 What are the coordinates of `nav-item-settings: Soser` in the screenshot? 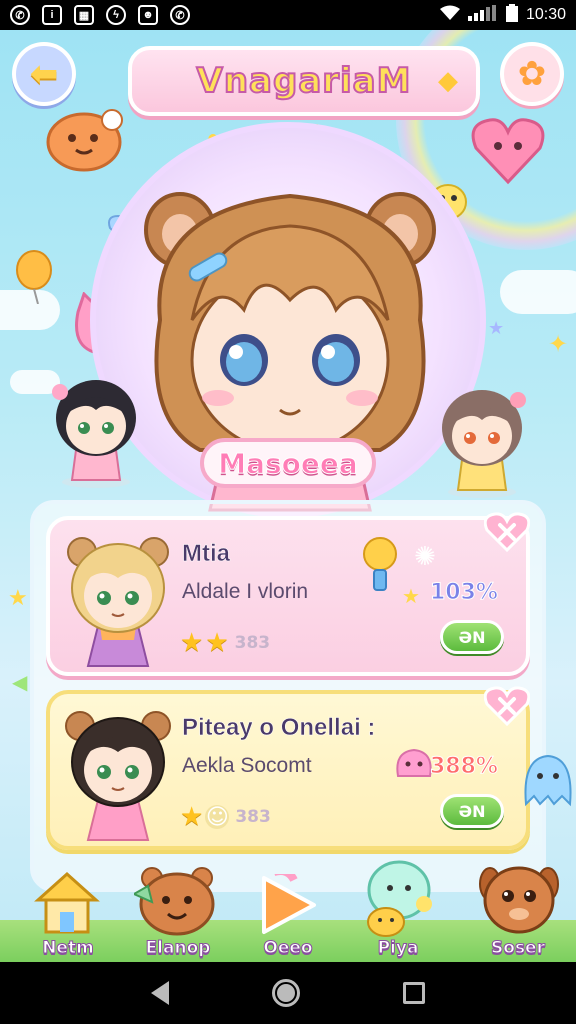 It's located at (518, 911).